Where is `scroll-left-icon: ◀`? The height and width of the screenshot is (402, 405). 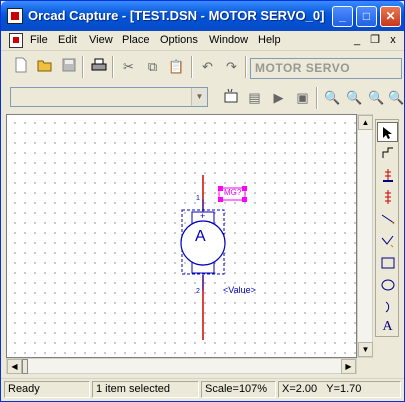
scroll-left-icon: ◀ is located at coordinates (14, 366).